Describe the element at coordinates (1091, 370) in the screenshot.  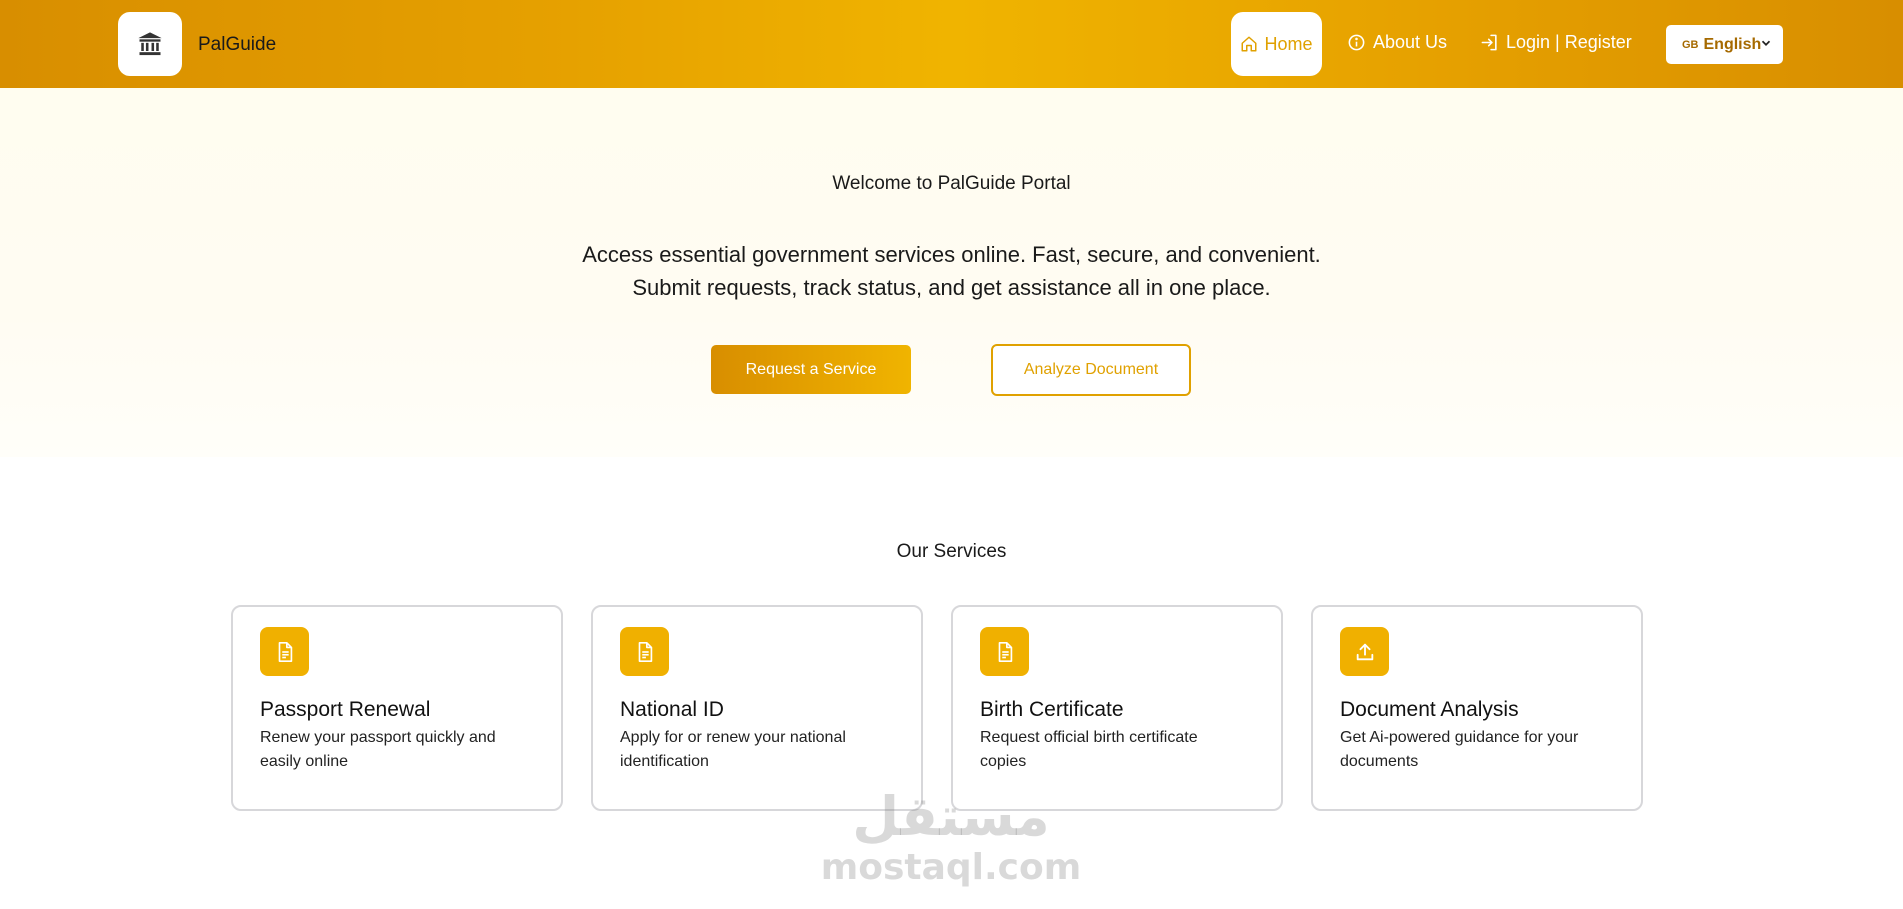
I see `analyze-document-button: Analyze Document` at that location.